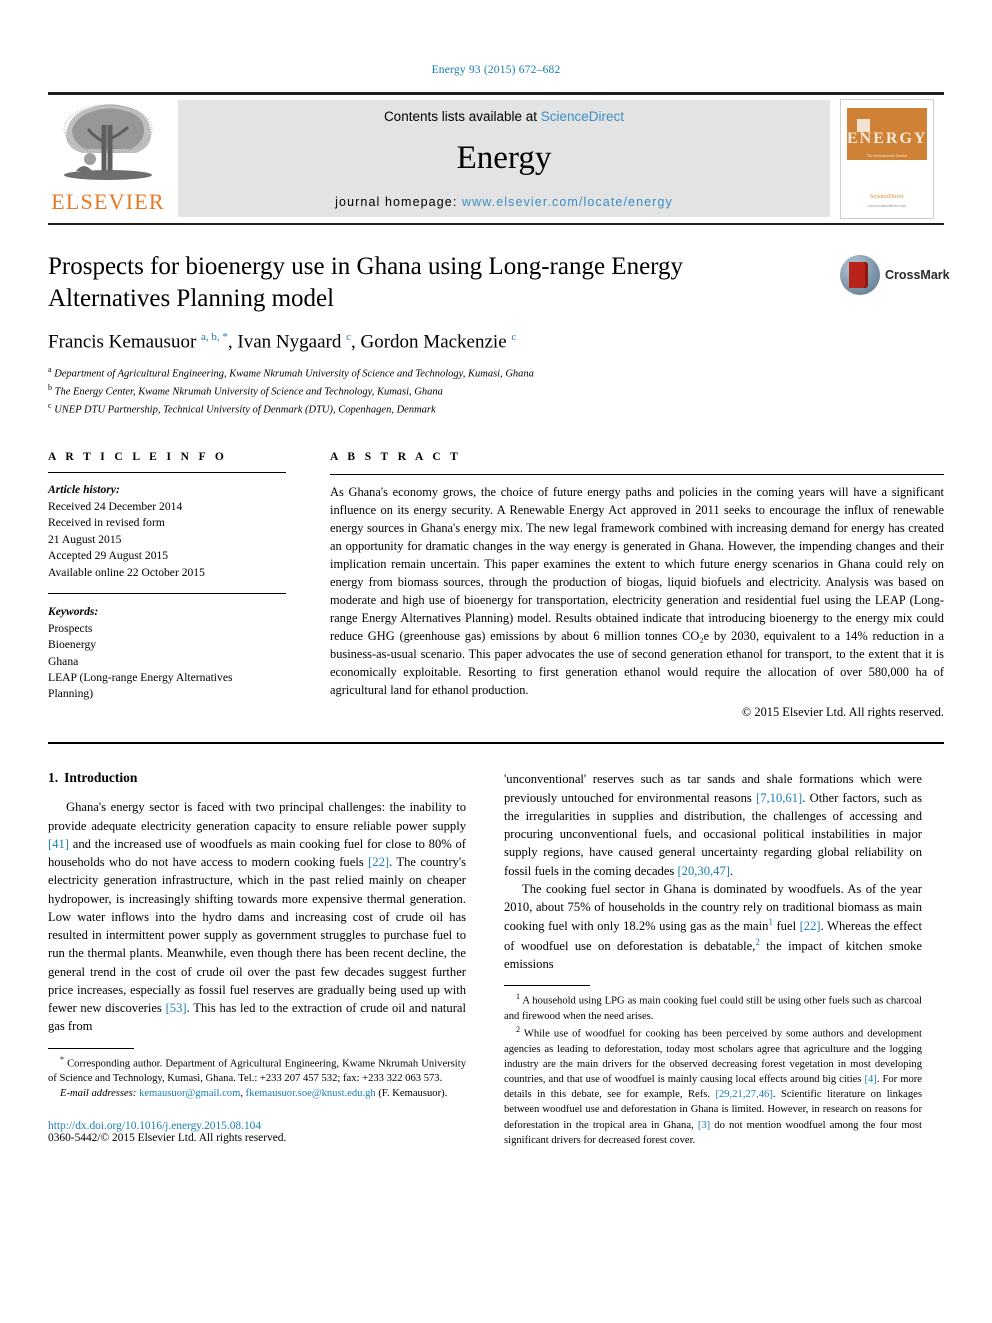  What do you see at coordinates (547, 986) in the screenshot?
I see `footnote-rule-right` at bounding box center [547, 986].